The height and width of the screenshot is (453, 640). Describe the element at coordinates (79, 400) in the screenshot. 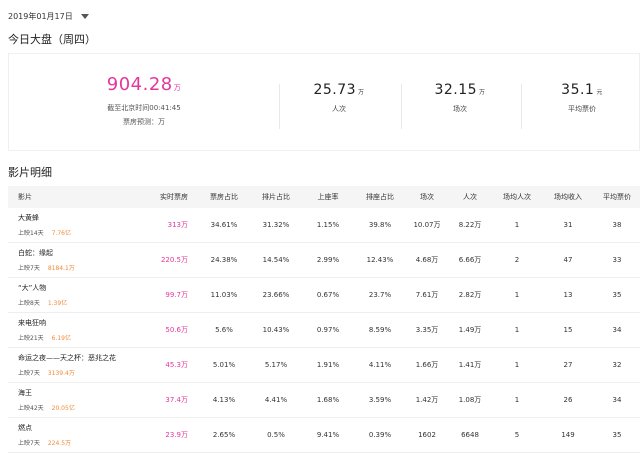

I see `film-cell: 海王 上映42天 20.05亿` at that location.